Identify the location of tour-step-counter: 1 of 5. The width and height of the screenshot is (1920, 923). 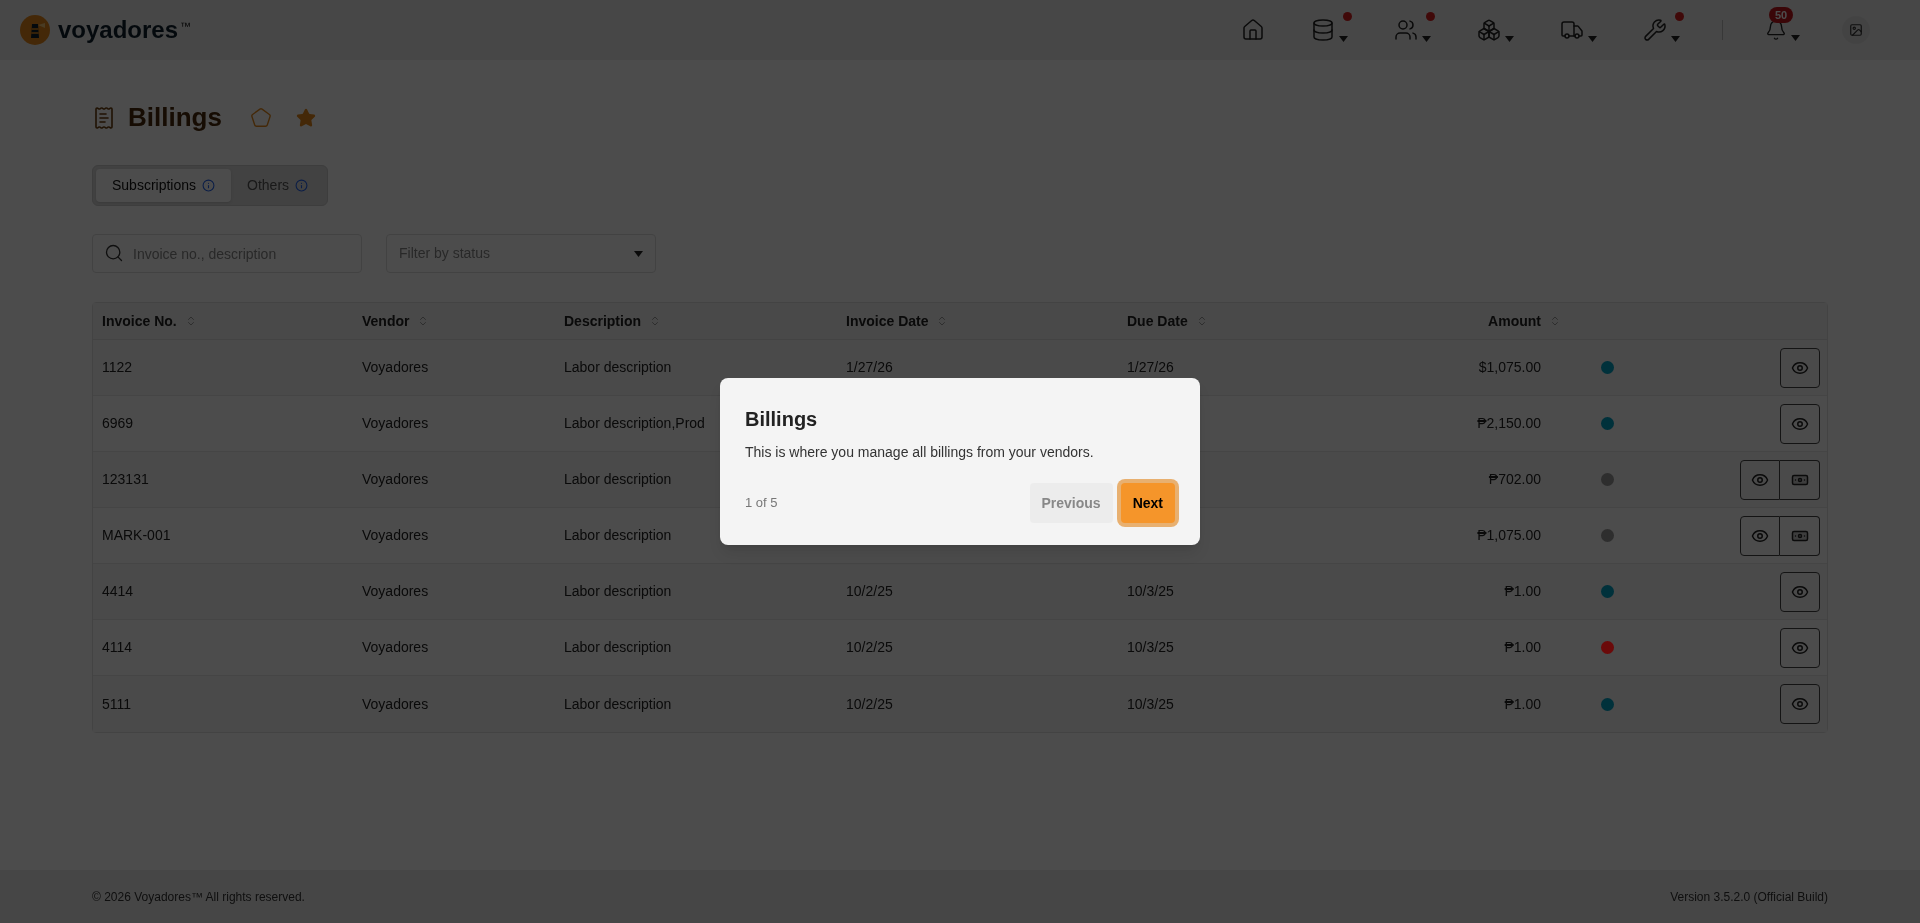
(761, 503).